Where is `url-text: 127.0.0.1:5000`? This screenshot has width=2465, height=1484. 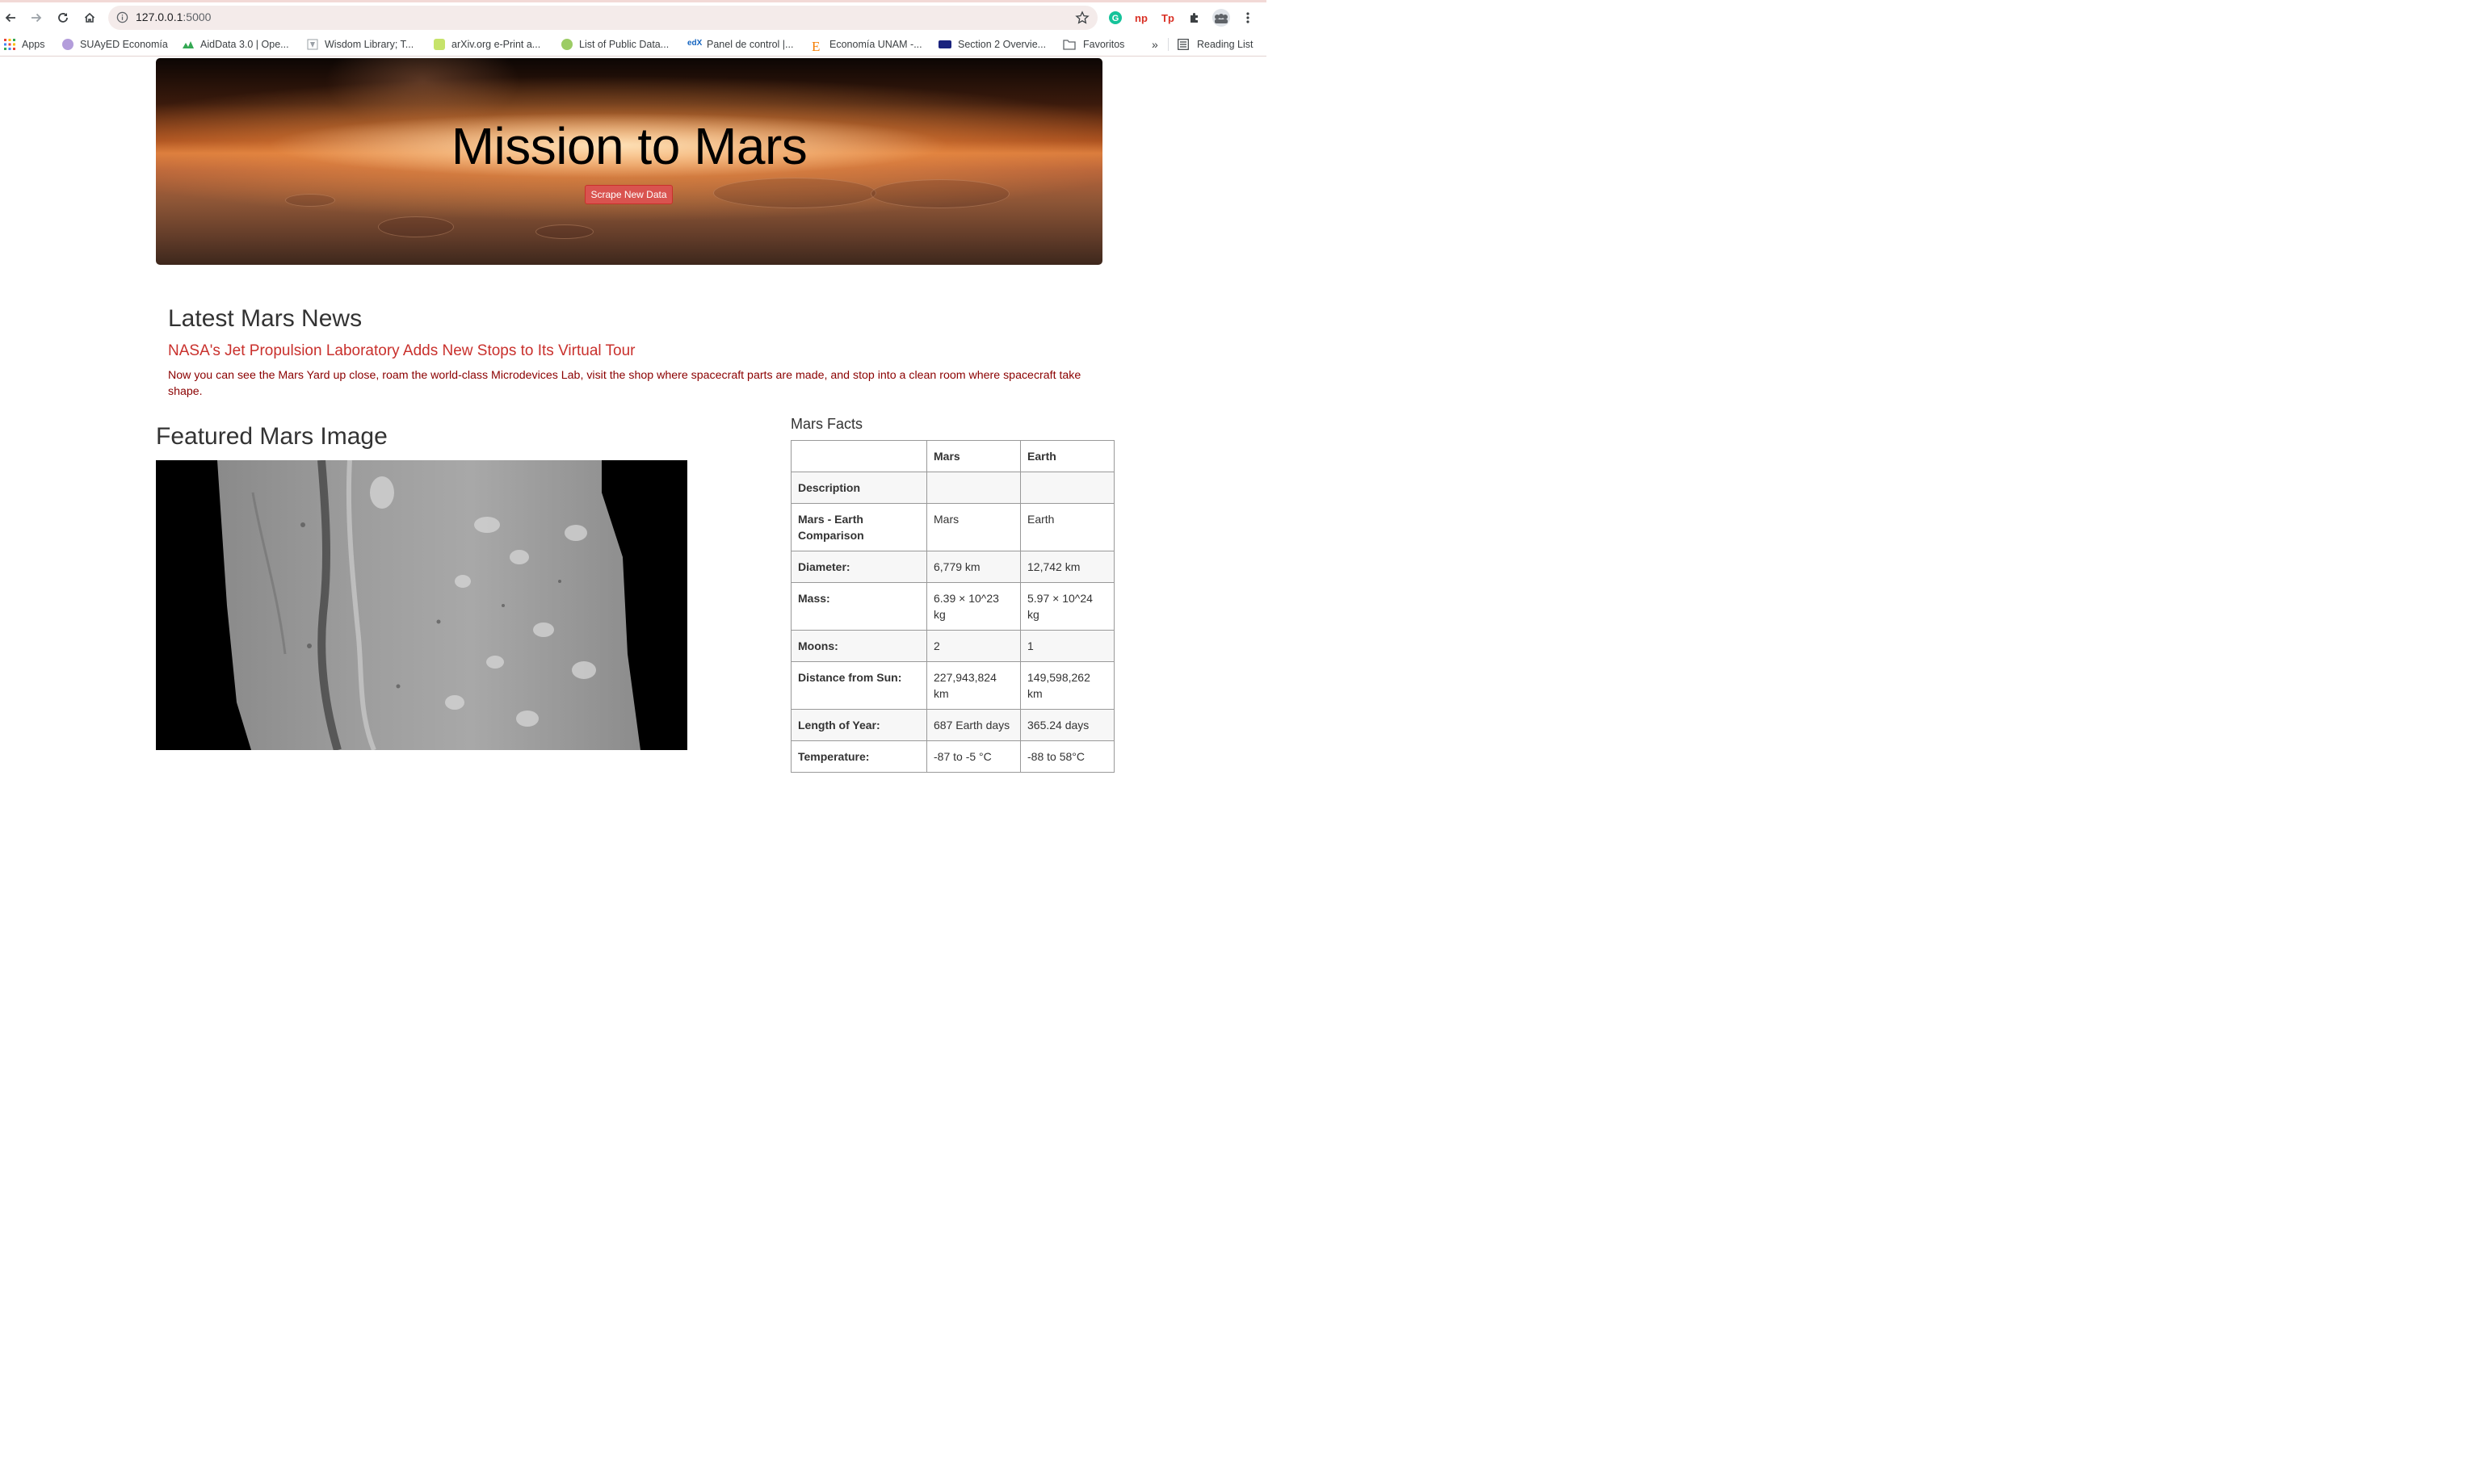 url-text: 127.0.0.1:5000 is located at coordinates (174, 16).